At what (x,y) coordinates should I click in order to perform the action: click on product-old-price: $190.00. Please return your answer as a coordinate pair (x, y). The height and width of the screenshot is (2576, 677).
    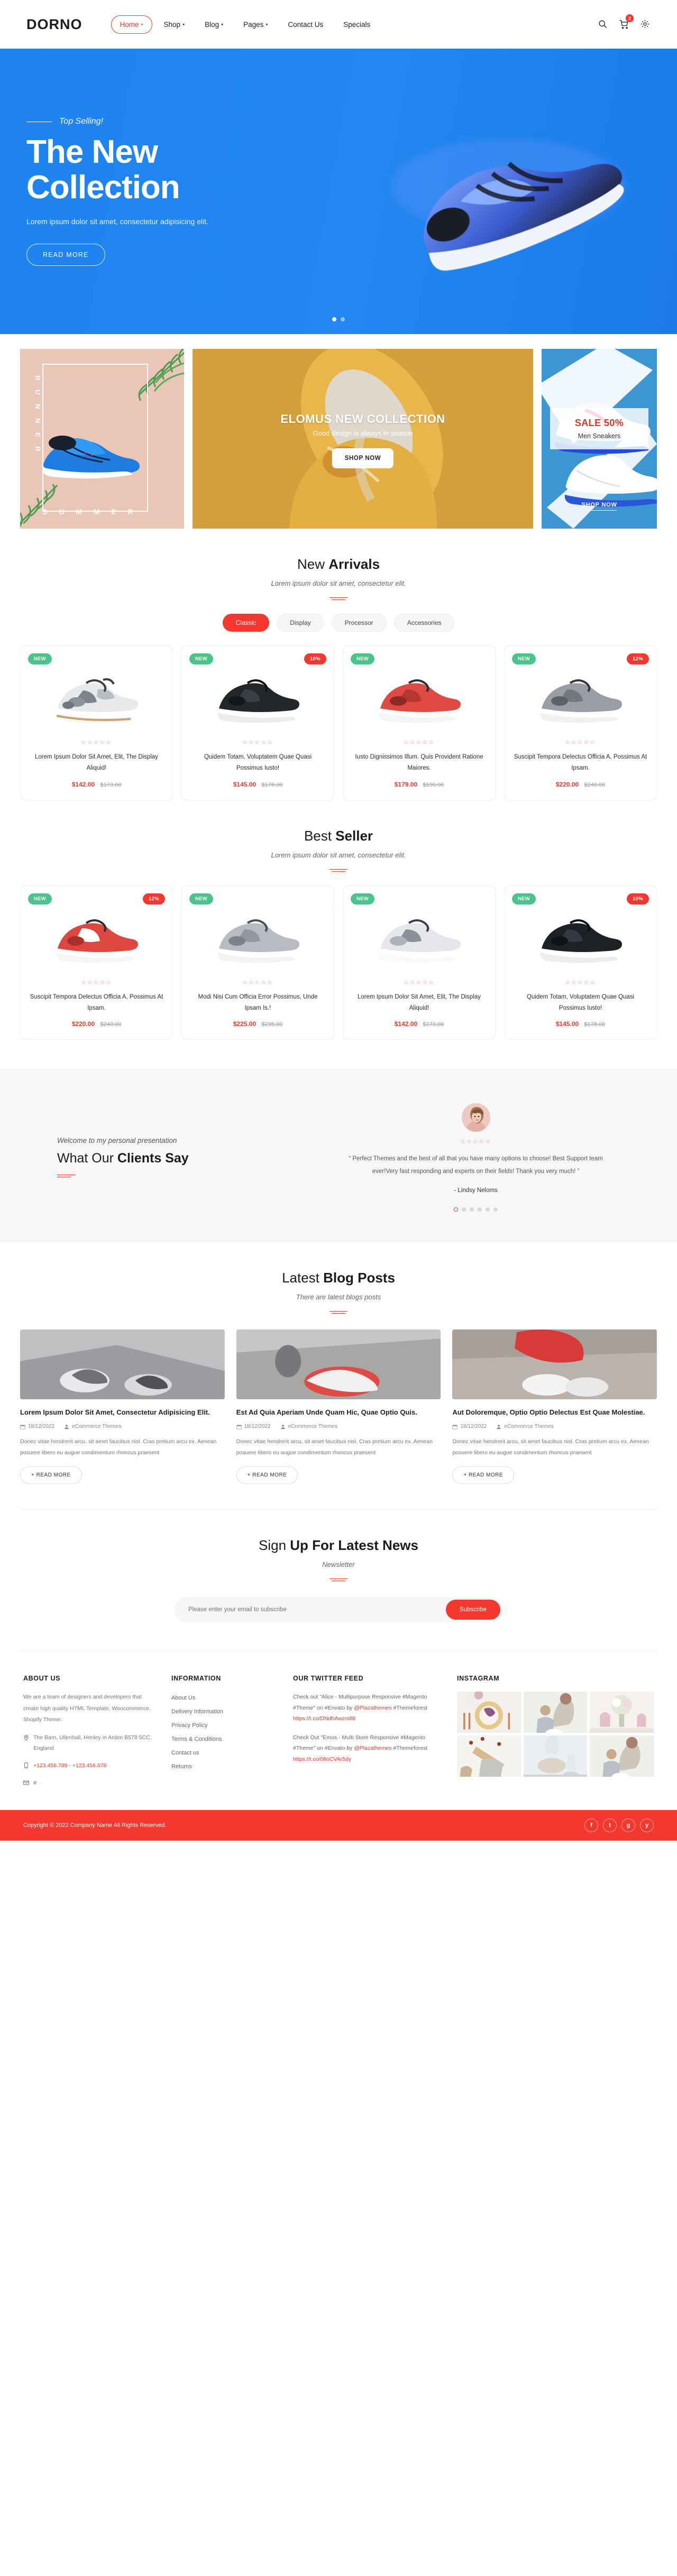
    Looking at the image, I should click on (433, 784).